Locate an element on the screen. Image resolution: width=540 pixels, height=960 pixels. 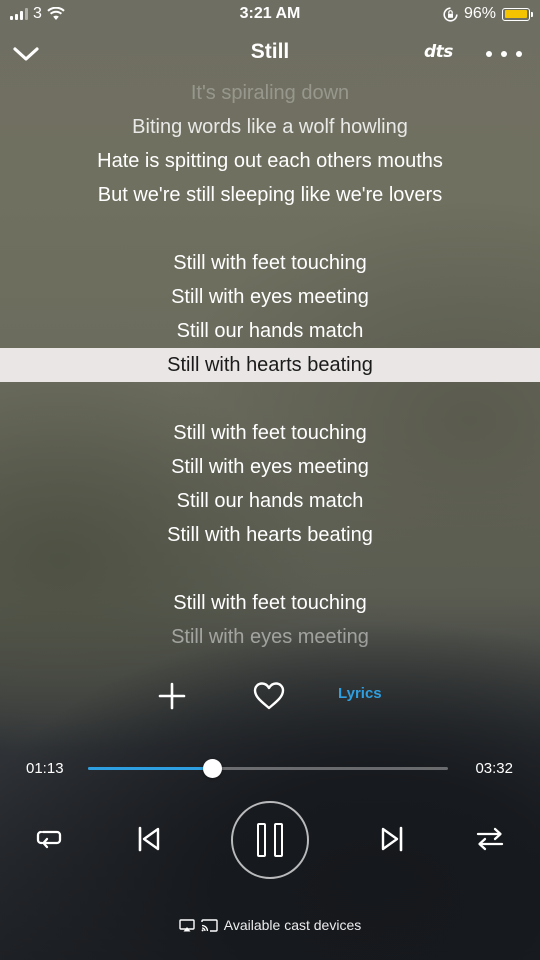
seek-fill is located at coordinates (150, 768).